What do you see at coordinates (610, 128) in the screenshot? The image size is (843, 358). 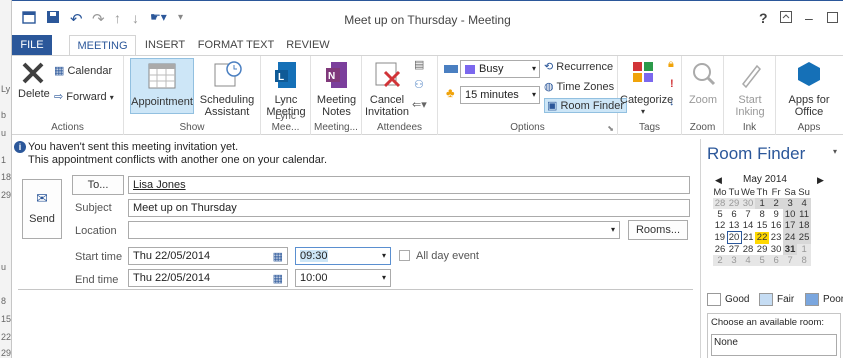 I see `dialog-launcher-icon: ⬊` at bounding box center [610, 128].